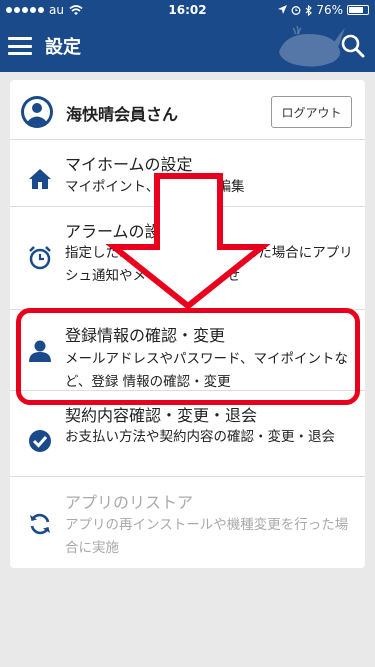  I want to click on menu-item-restore: アプリのリストア アプリの再インストールや機種変更を行った場合に実施, so click(187, 522).